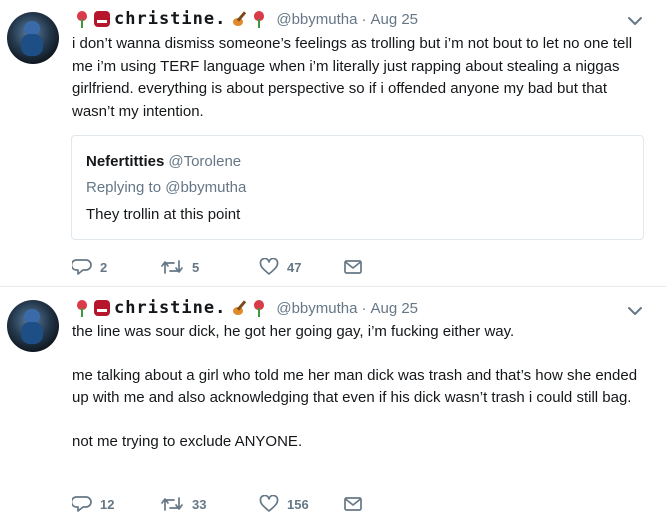 Image resolution: width=666 pixels, height=512 pixels. I want to click on like-button: 47, so click(301, 267).